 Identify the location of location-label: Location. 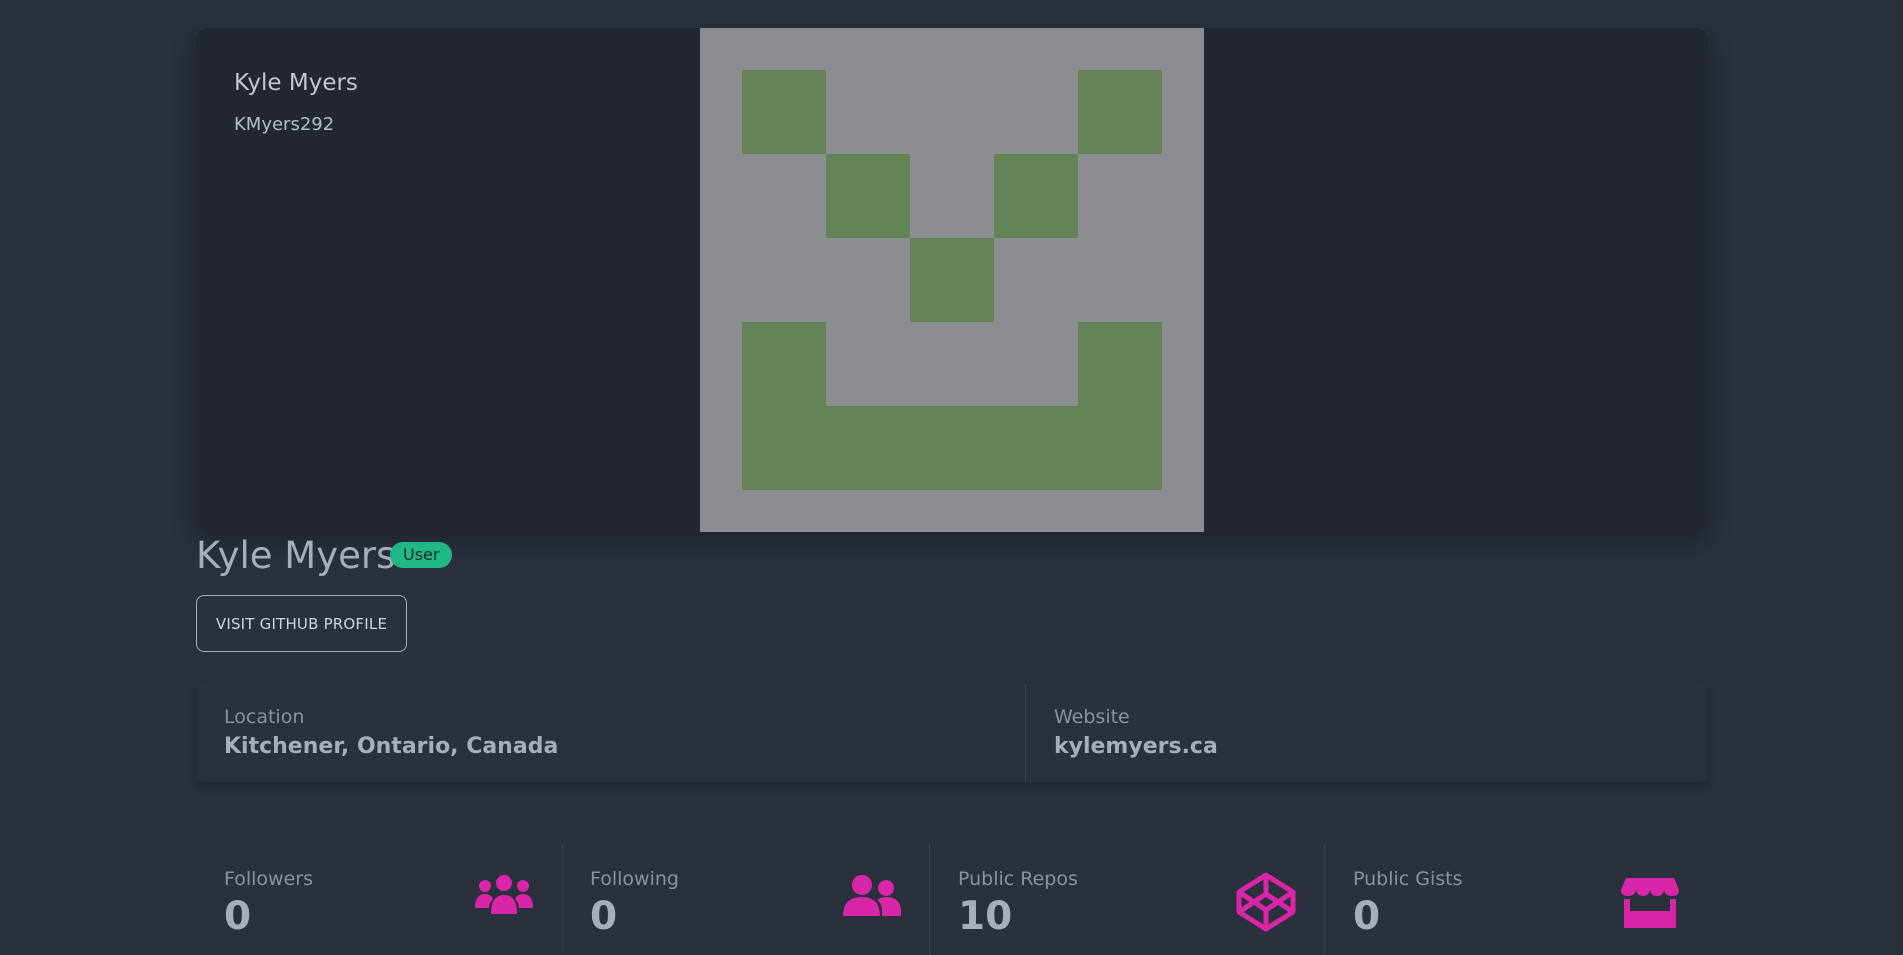
(264, 717).